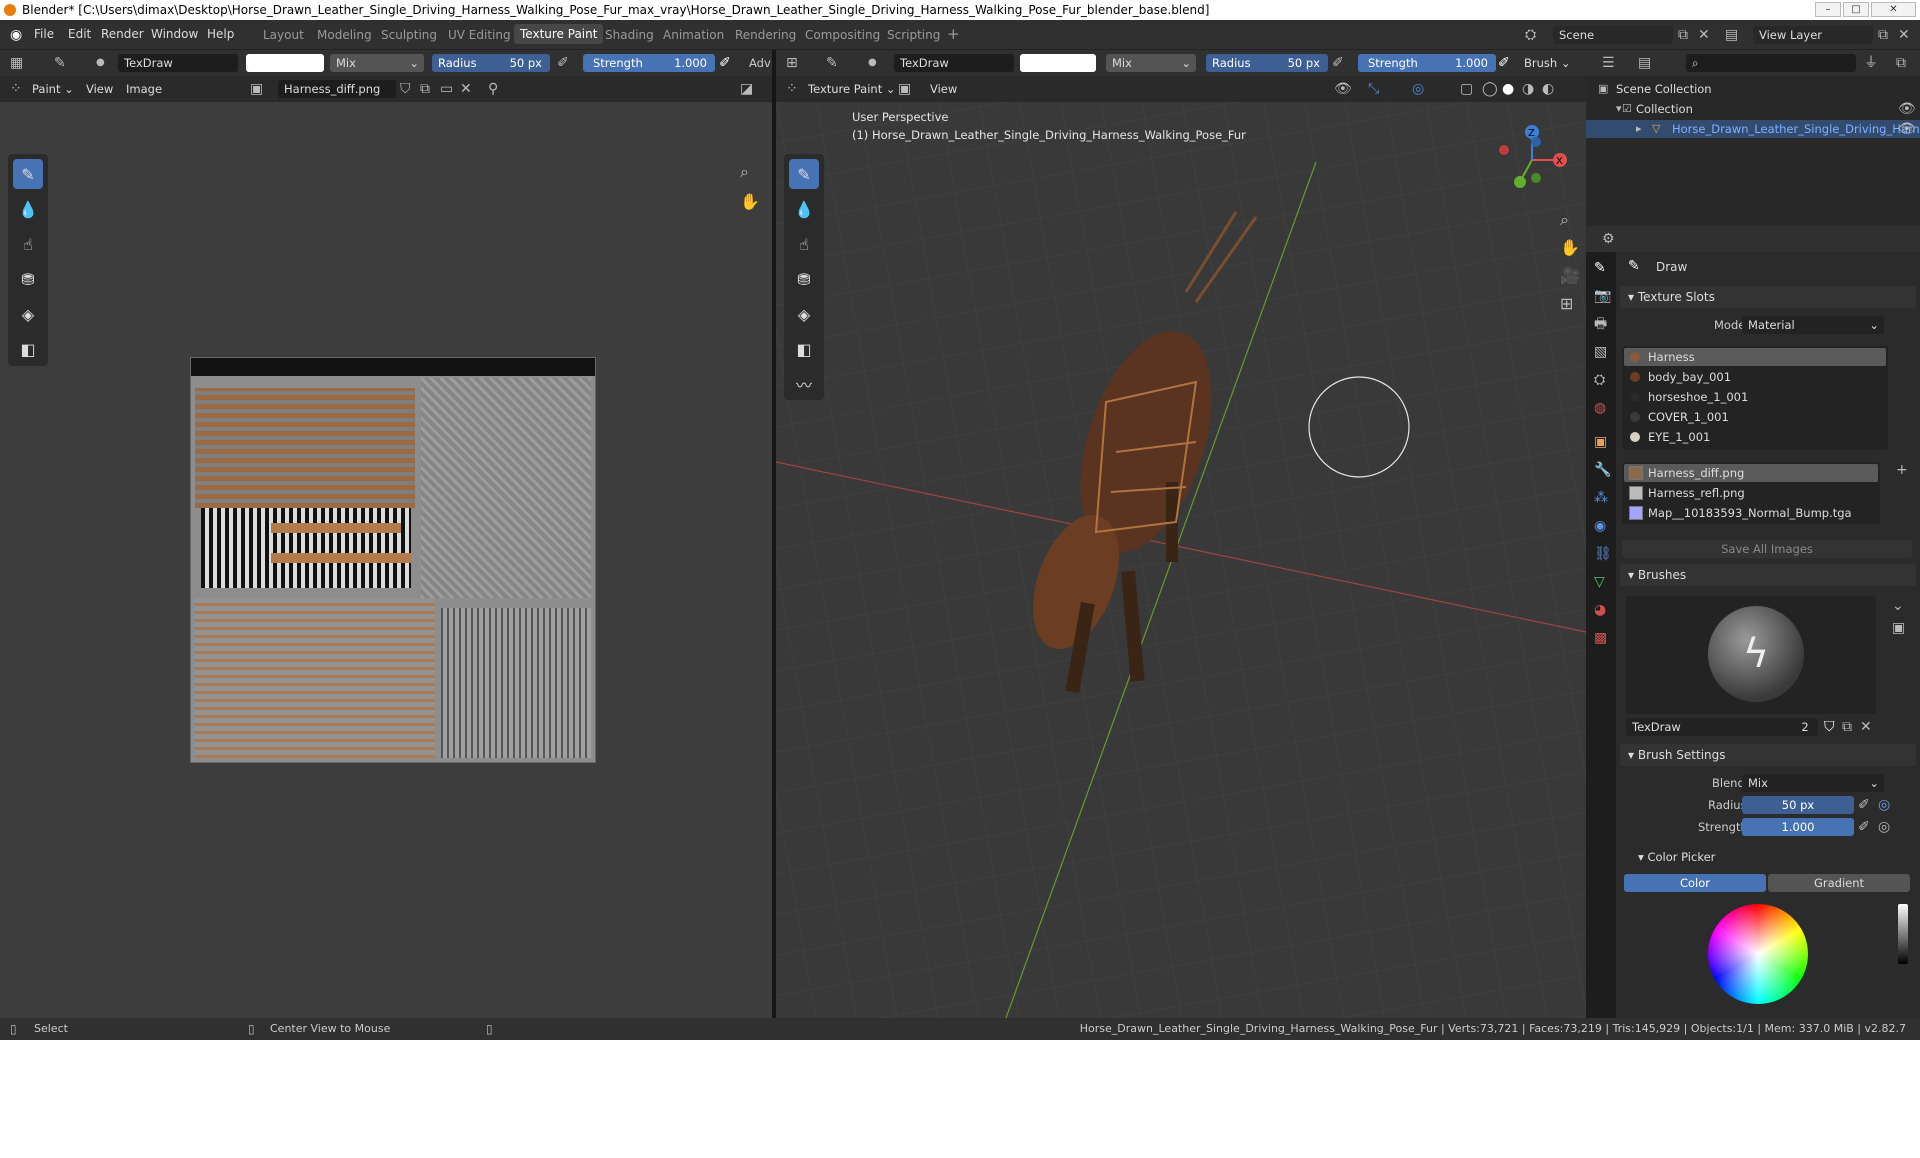 The width and height of the screenshot is (1920, 1158). What do you see at coordinates (1798, 805) in the screenshot?
I see `radius-slider: 50 px` at bounding box center [1798, 805].